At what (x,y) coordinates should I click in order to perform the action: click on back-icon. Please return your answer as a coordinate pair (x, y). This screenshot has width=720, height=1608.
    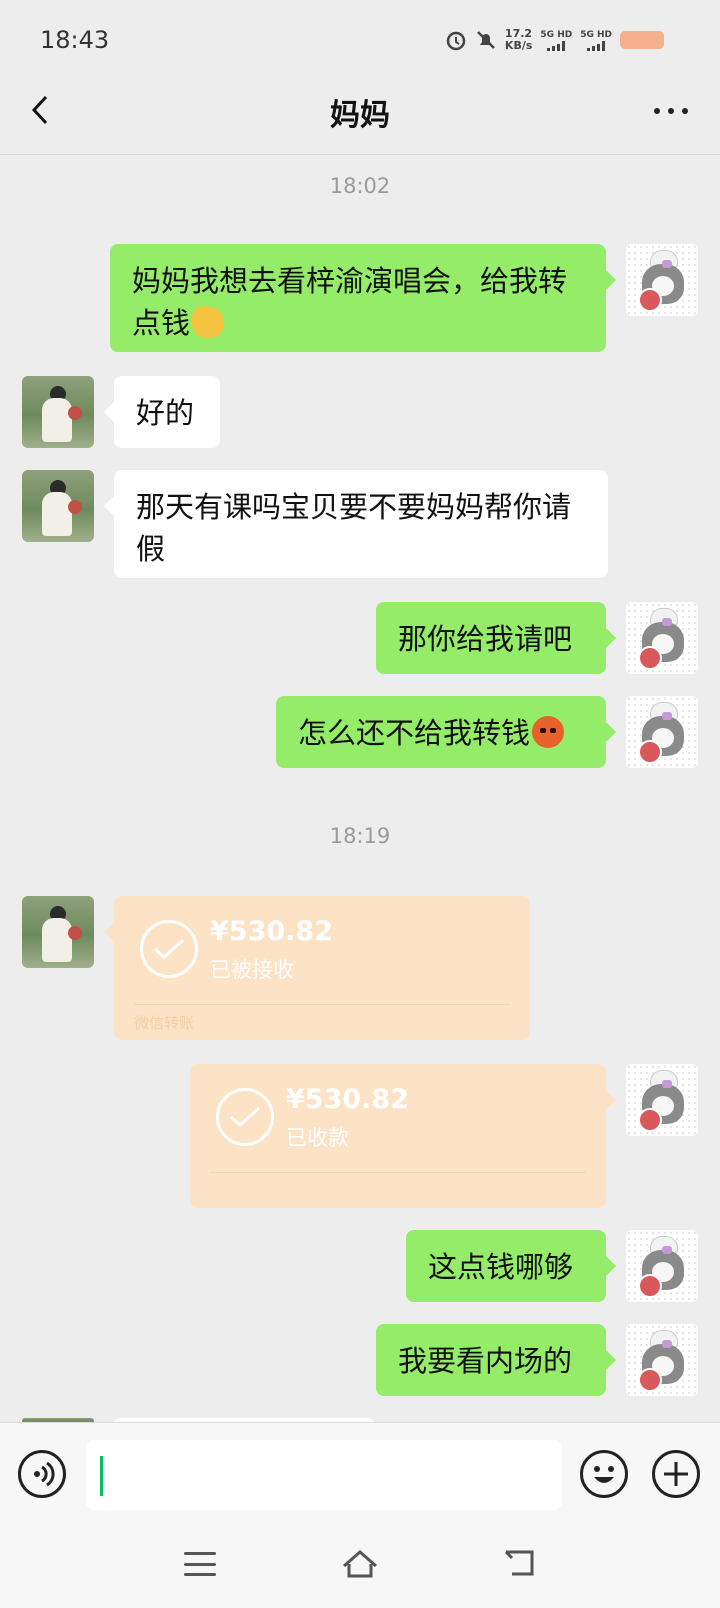
    Looking at the image, I should click on (520, 1564).